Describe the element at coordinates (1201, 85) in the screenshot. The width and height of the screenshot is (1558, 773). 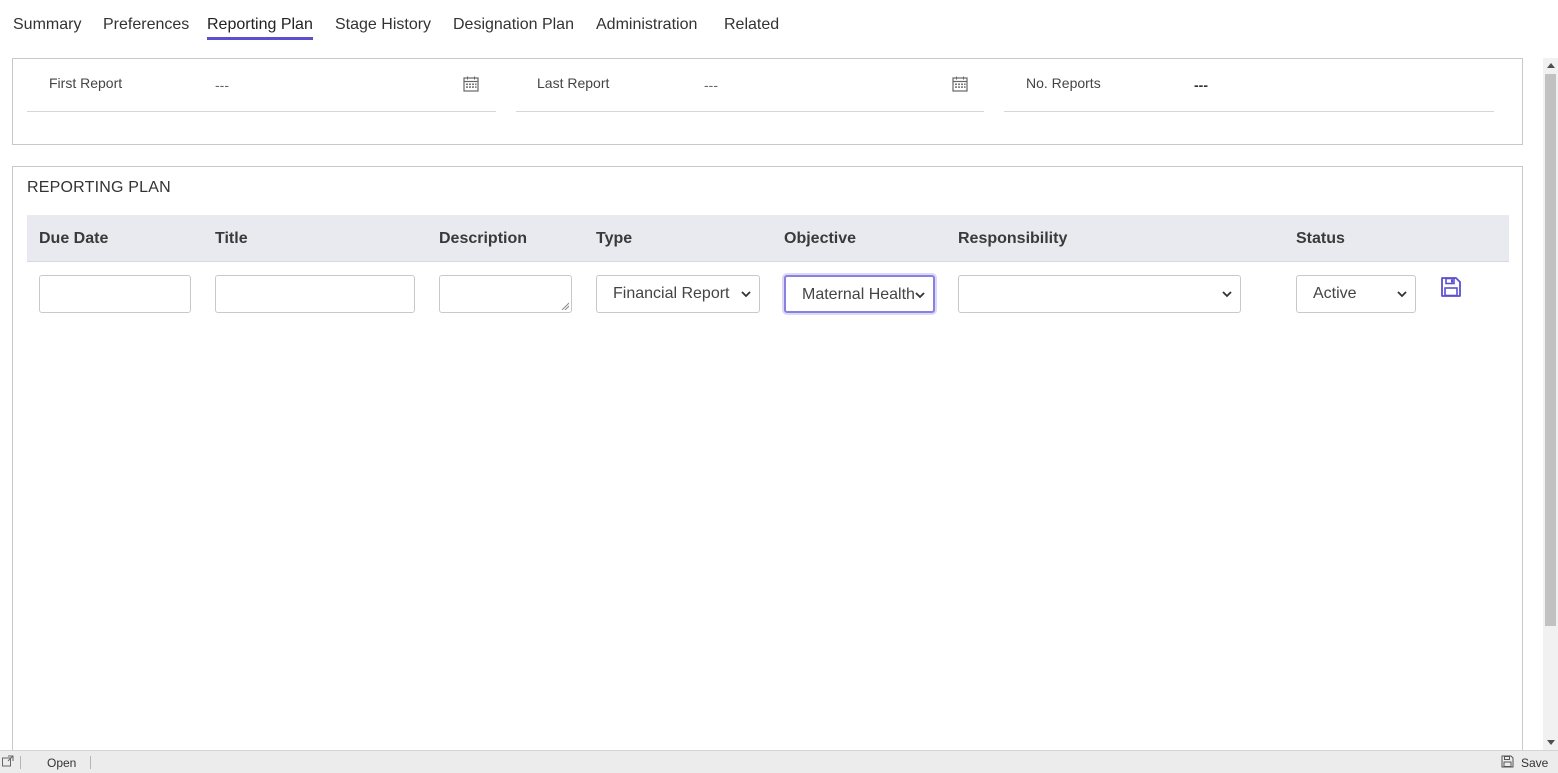
I see `no-reports-value: ---` at that location.